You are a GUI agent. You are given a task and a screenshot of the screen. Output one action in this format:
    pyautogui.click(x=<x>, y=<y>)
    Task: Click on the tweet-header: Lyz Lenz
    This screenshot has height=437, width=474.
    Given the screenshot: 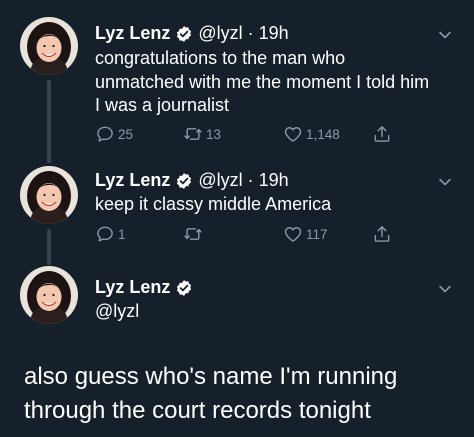 What is the action you would take?
    pyautogui.click(x=144, y=287)
    